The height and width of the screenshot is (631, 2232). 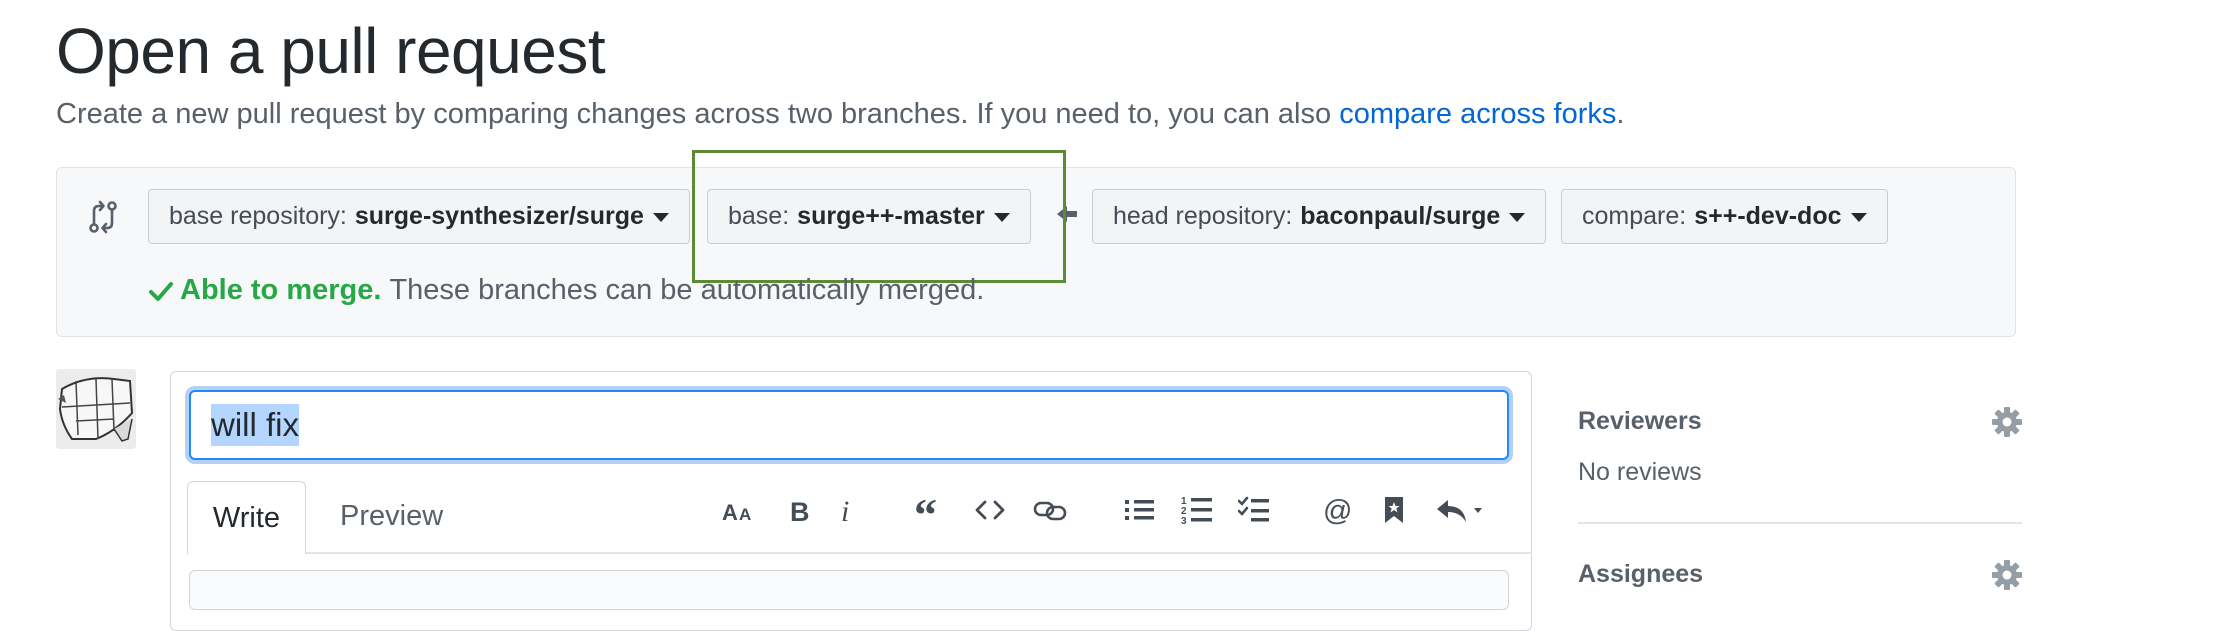 I want to click on reviewers-value: No reviews, so click(x=1640, y=472).